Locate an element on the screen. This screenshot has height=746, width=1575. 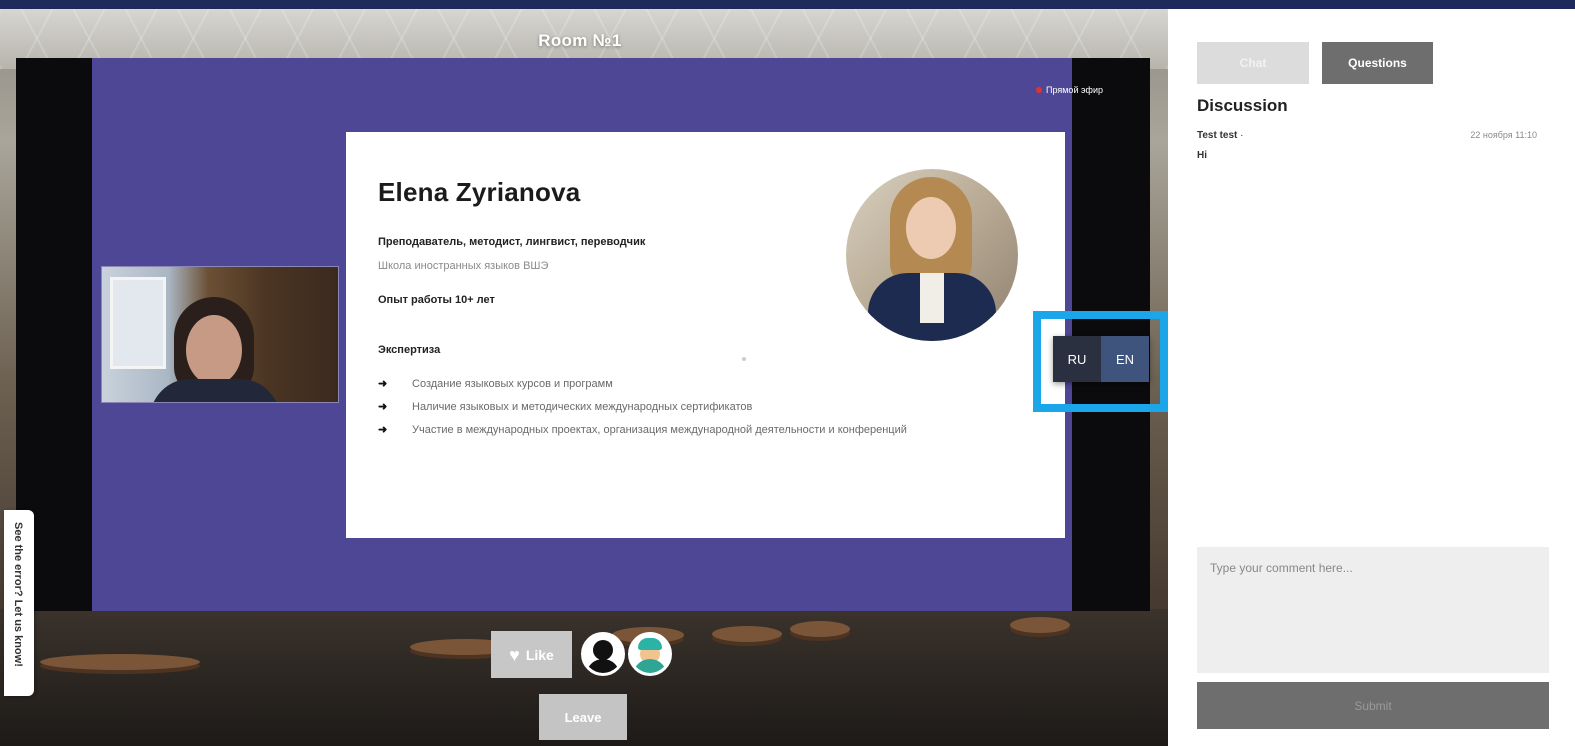
message-header: Test test · 22 ноября 11:10 is located at coordinates (1367, 135).